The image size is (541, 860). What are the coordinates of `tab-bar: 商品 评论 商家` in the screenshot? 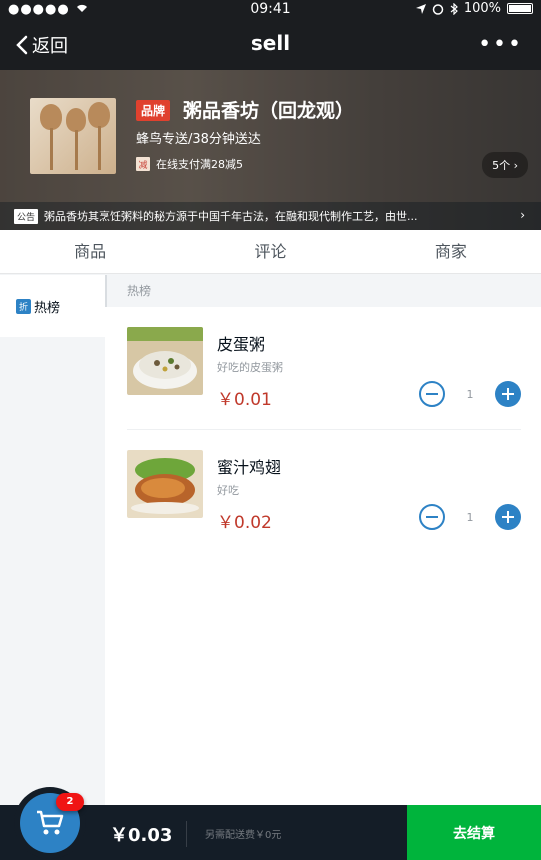 It's located at (270, 252).